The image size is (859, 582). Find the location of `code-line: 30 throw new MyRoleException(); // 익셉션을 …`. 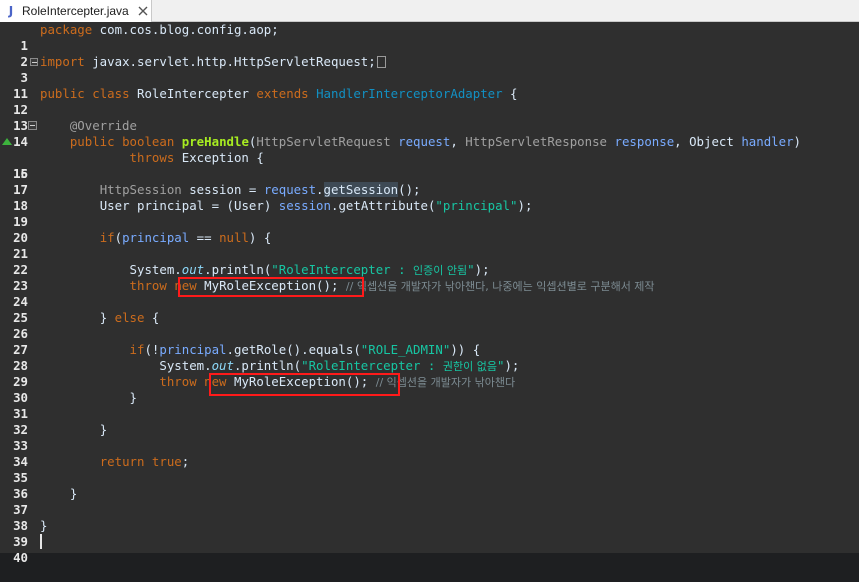

code-line: 30 throw new MyRoleException(); // 익셉션을 … is located at coordinates (429, 389).